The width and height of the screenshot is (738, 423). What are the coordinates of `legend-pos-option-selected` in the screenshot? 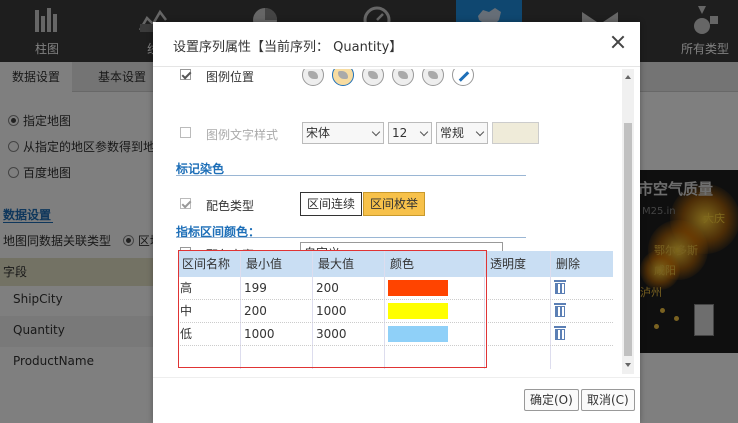 It's located at (343, 77).